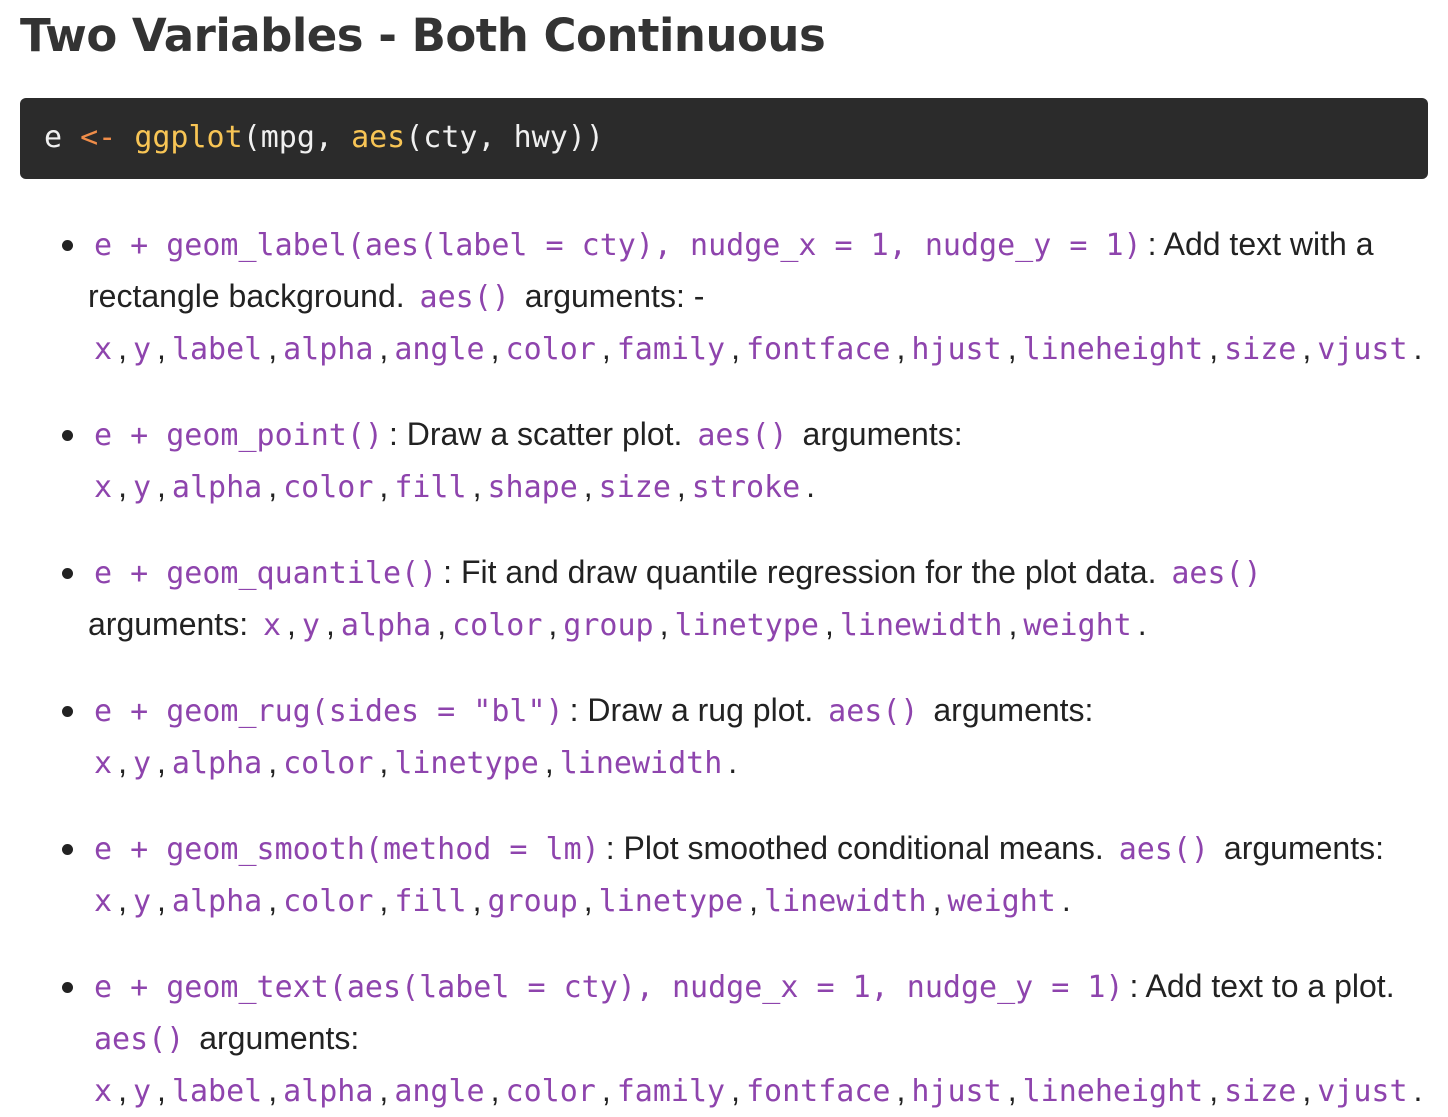 This screenshot has width=1448, height=1117. I want to click on geom-call-code: e + geom_smooth(method = lm), so click(347, 849).